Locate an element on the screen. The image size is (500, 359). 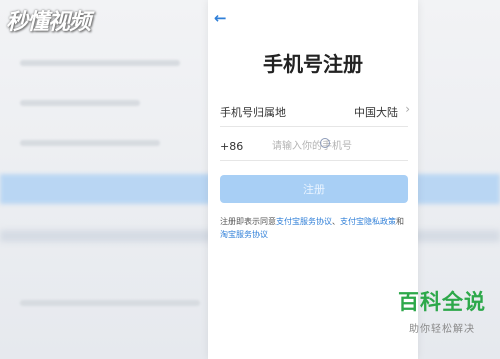
agreement-prefix: 注册即表示同意 is located at coordinates (248, 221).